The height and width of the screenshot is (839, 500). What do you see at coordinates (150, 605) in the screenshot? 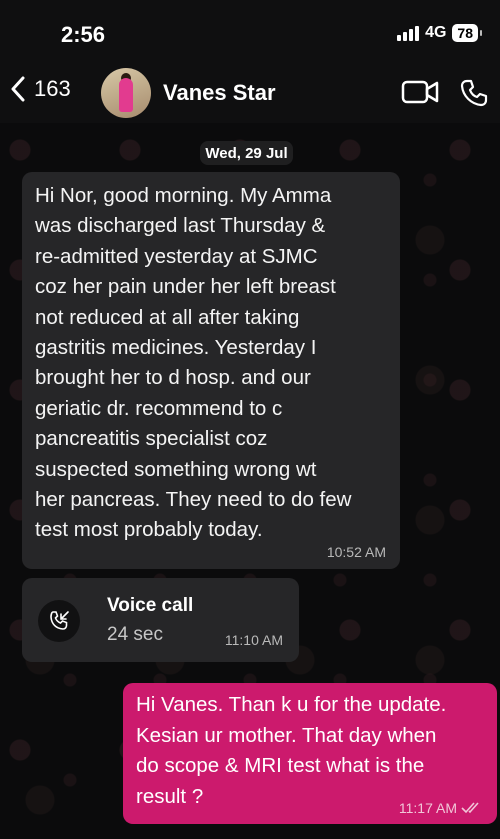
I see `call-title: Voice call` at bounding box center [150, 605].